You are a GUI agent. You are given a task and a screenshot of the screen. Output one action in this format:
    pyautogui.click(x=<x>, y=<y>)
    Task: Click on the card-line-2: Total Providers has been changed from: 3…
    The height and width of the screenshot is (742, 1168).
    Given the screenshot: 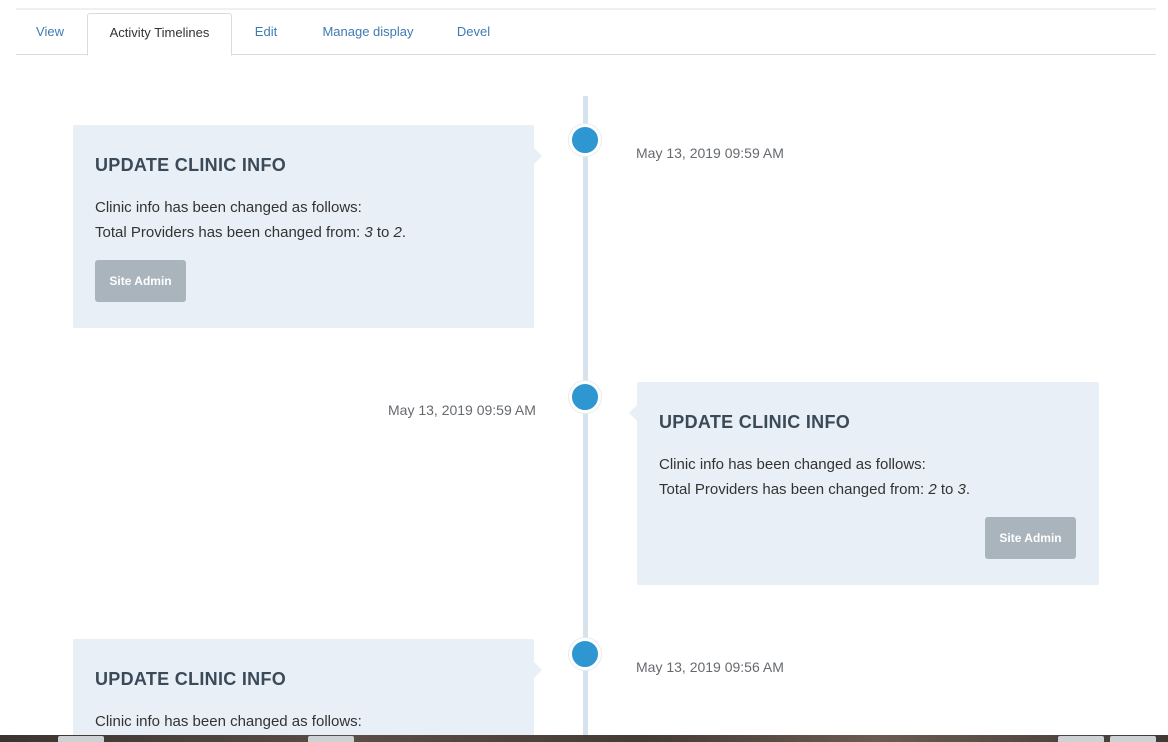 What is the action you would take?
    pyautogui.click(x=250, y=232)
    